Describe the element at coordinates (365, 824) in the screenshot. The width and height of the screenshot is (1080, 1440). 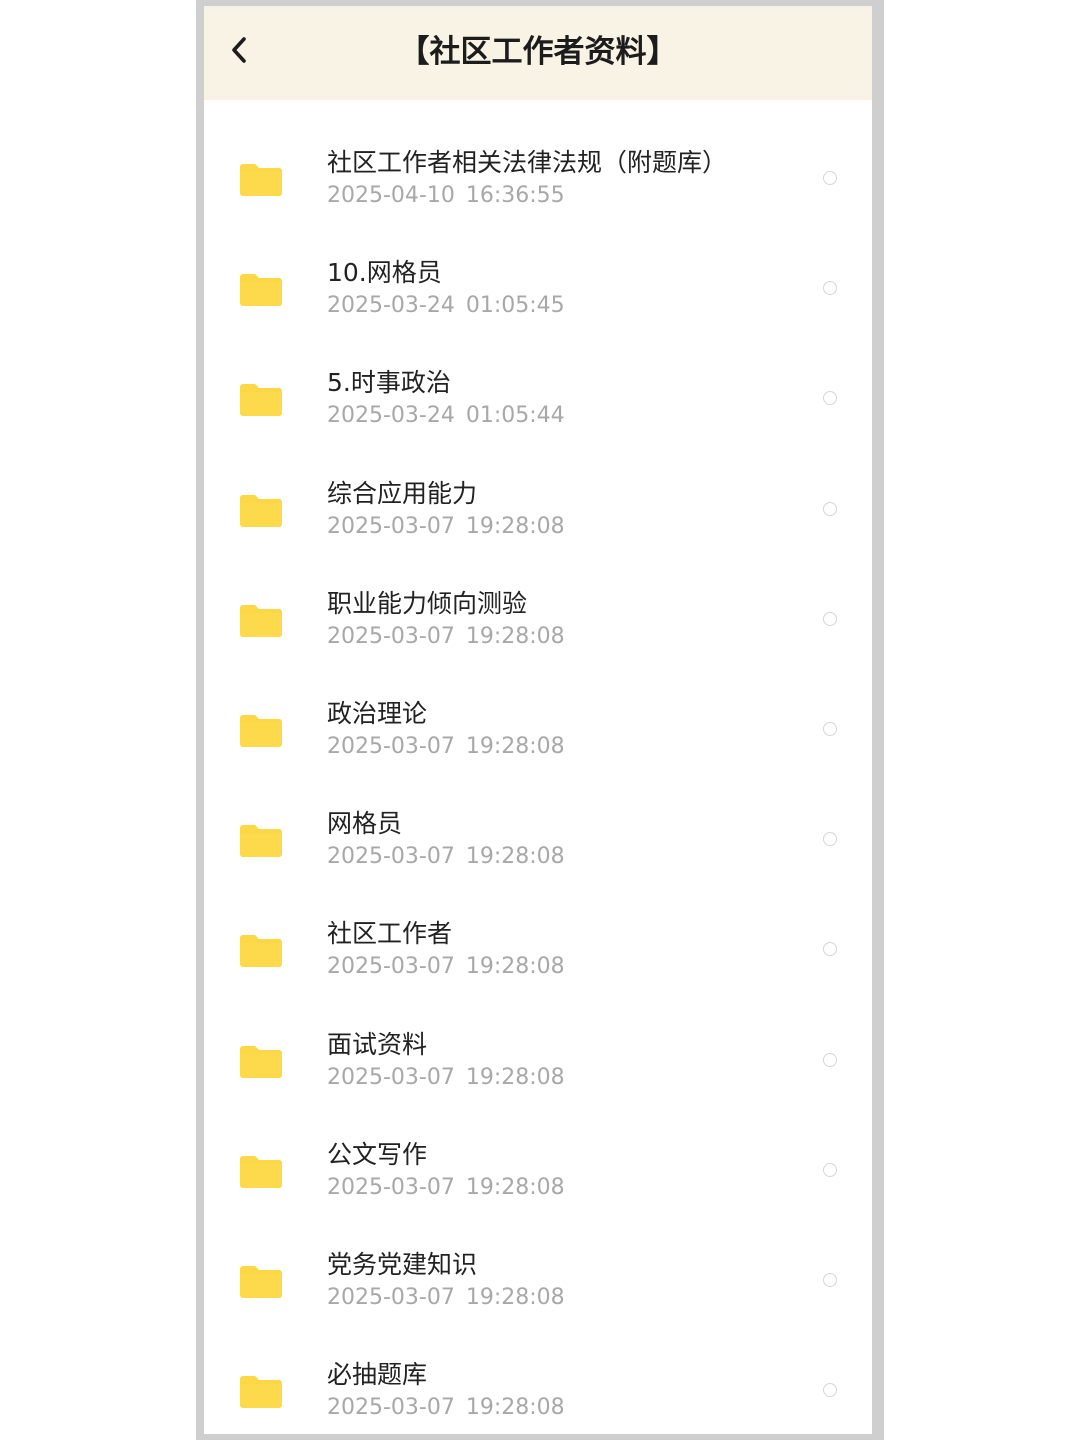
I see `file-name: 网格员` at that location.